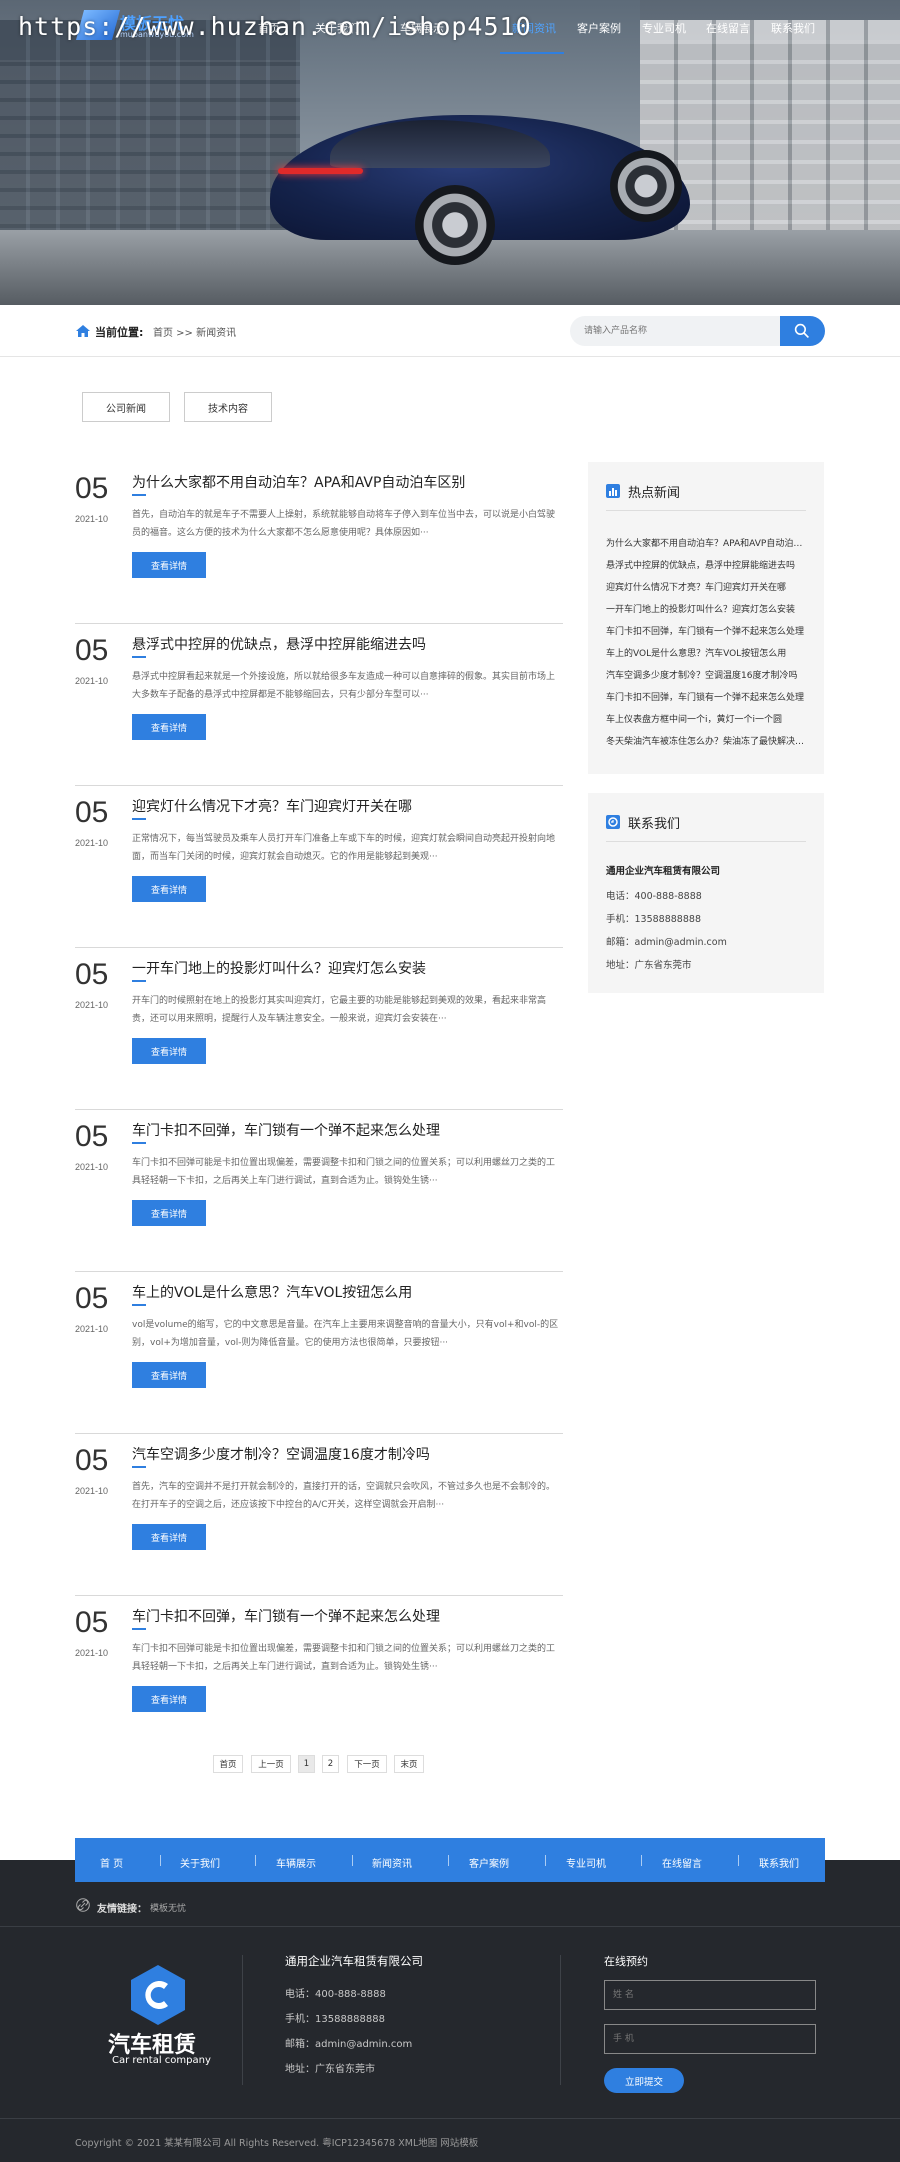 Image resolution: width=900 pixels, height=2162 pixels. Describe the element at coordinates (626, 1961) in the screenshot. I see `appointment-title: 在线预约` at that location.